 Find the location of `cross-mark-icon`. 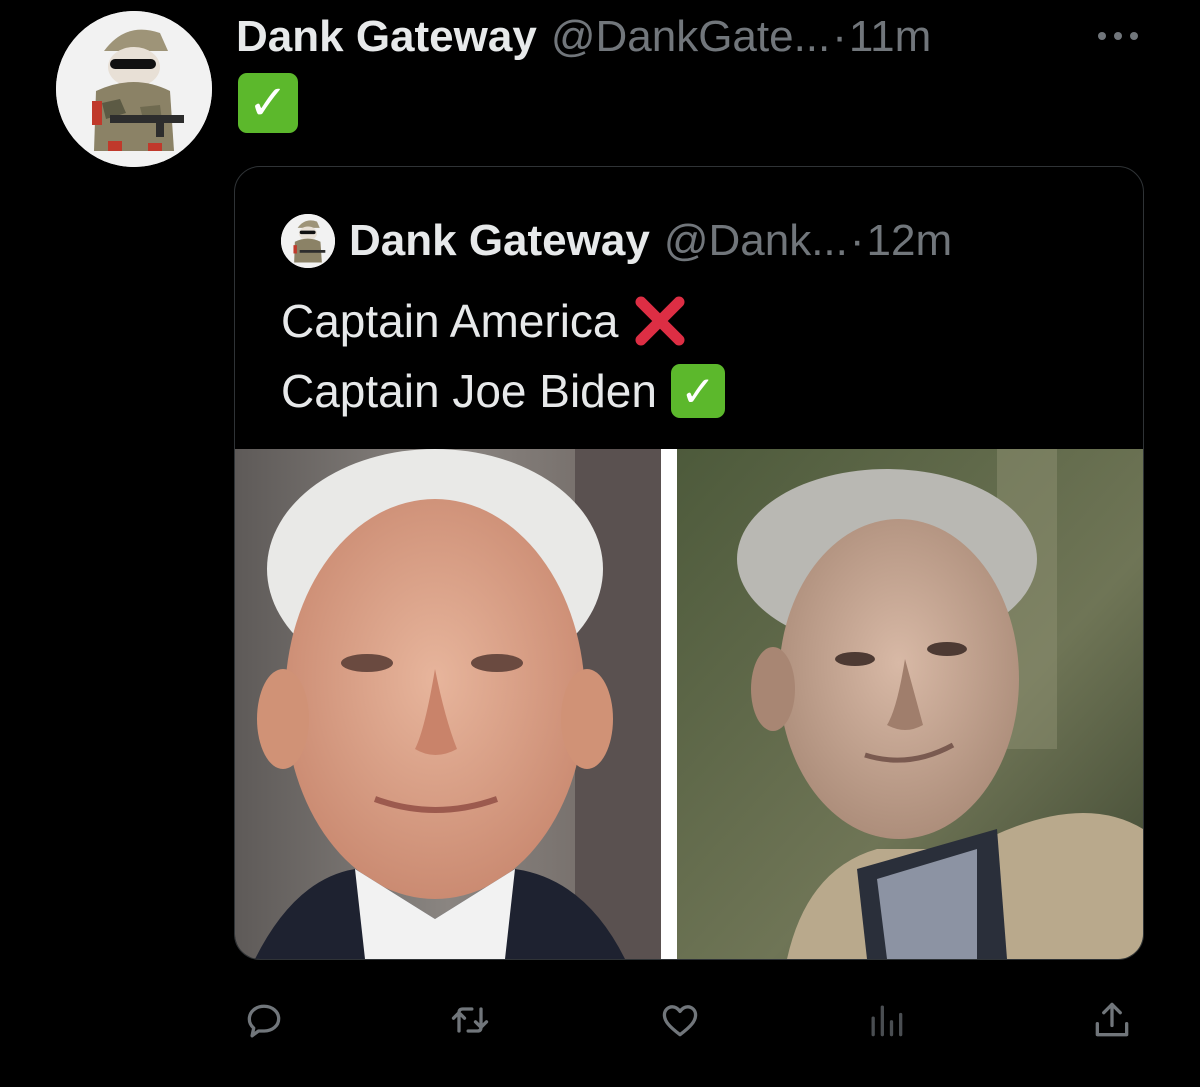

cross-mark-icon is located at coordinates (659, 321).